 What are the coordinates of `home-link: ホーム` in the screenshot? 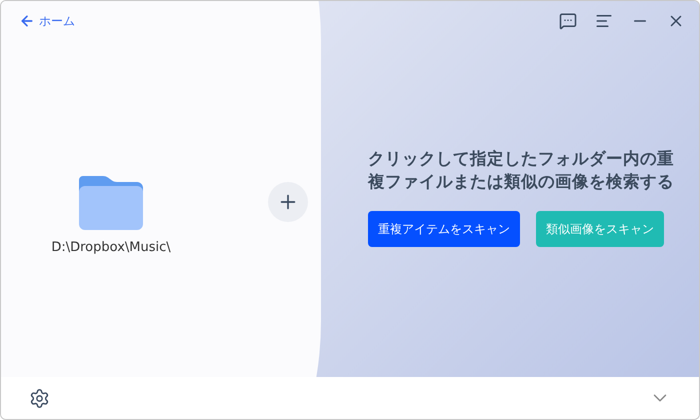 It's located at (47, 21).